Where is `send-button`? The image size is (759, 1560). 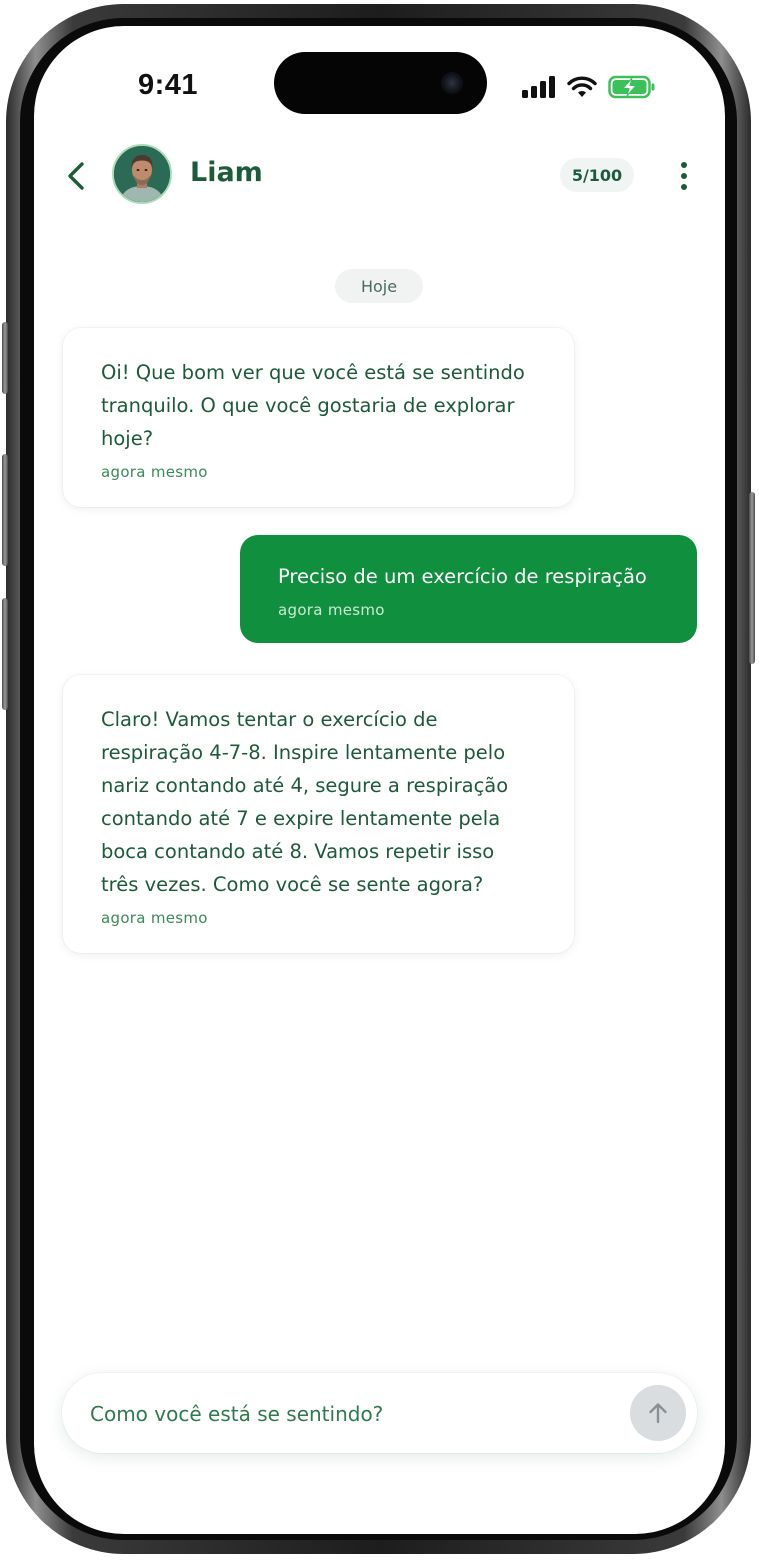 send-button is located at coordinates (658, 1413).